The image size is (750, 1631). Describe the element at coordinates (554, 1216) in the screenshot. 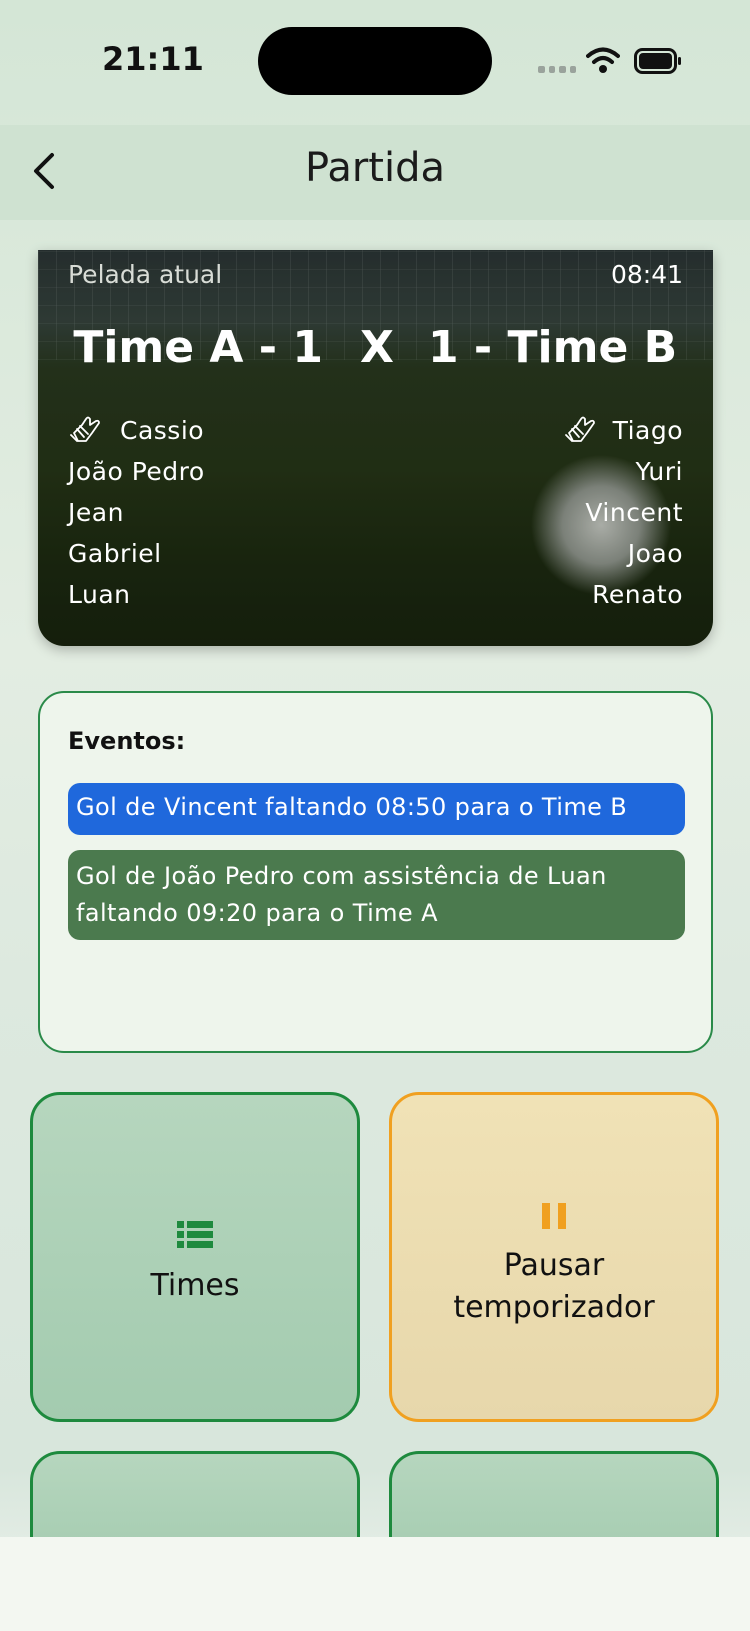

I see `pause-icon` at that location.